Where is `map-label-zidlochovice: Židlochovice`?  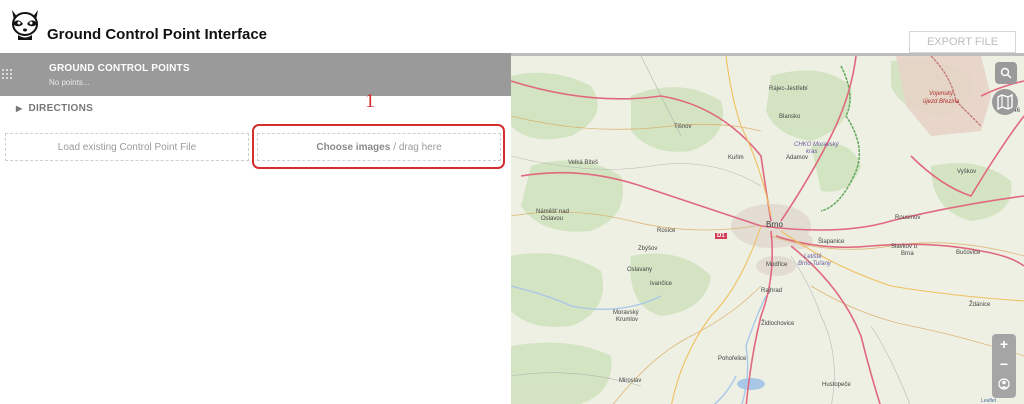
map-label-zidlochovice: Židlochovice is located at coordinates (778, 324).